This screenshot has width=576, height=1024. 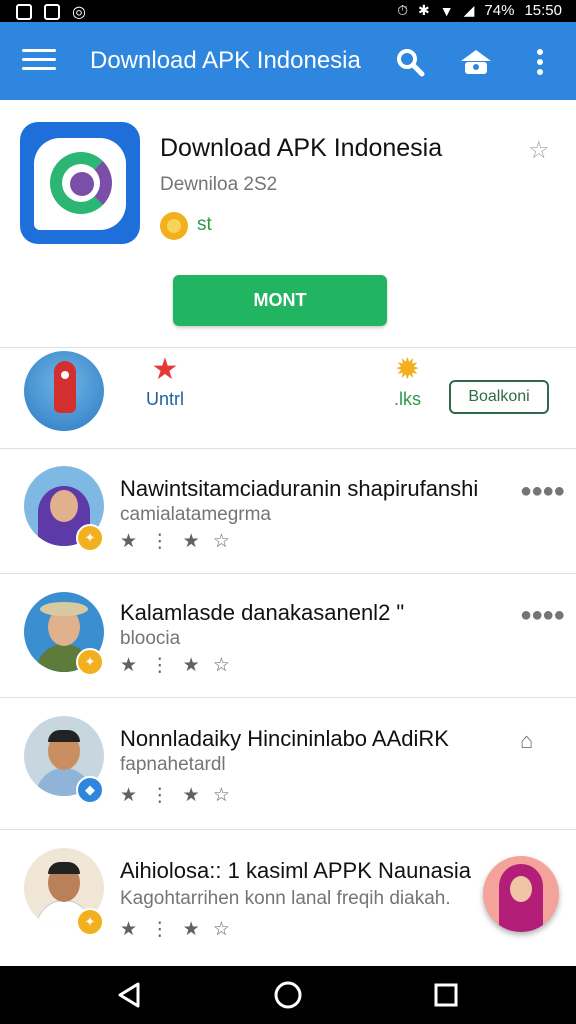 What do you see at coordinates (288, 399) in the screenshot?
I see `shortcut-row: ★ Untrl ✹ .lks Boalkoni` at bounding box center [288, 399].